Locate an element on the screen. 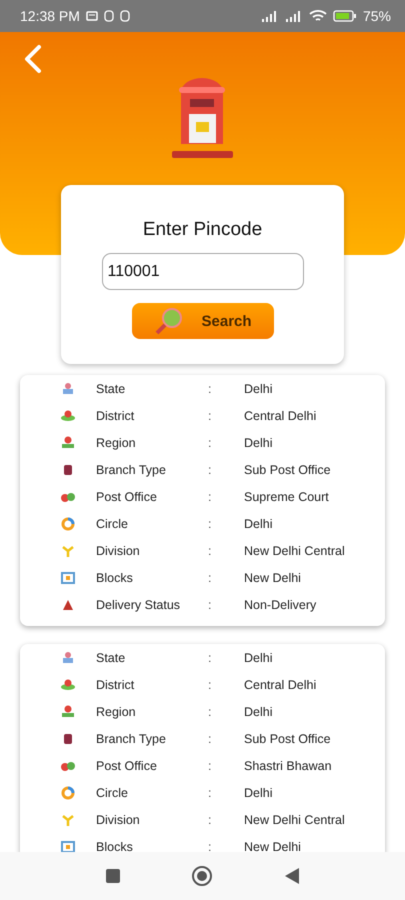  wifi-icon is located at coordinates (317, 16).